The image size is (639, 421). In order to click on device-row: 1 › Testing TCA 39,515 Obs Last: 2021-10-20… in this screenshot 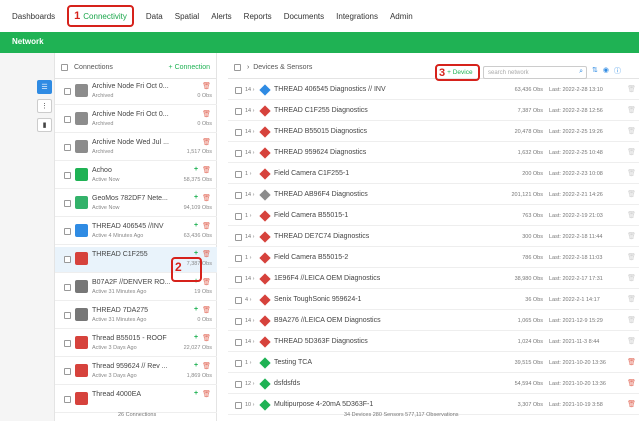, I will do `click(433, 363)`.